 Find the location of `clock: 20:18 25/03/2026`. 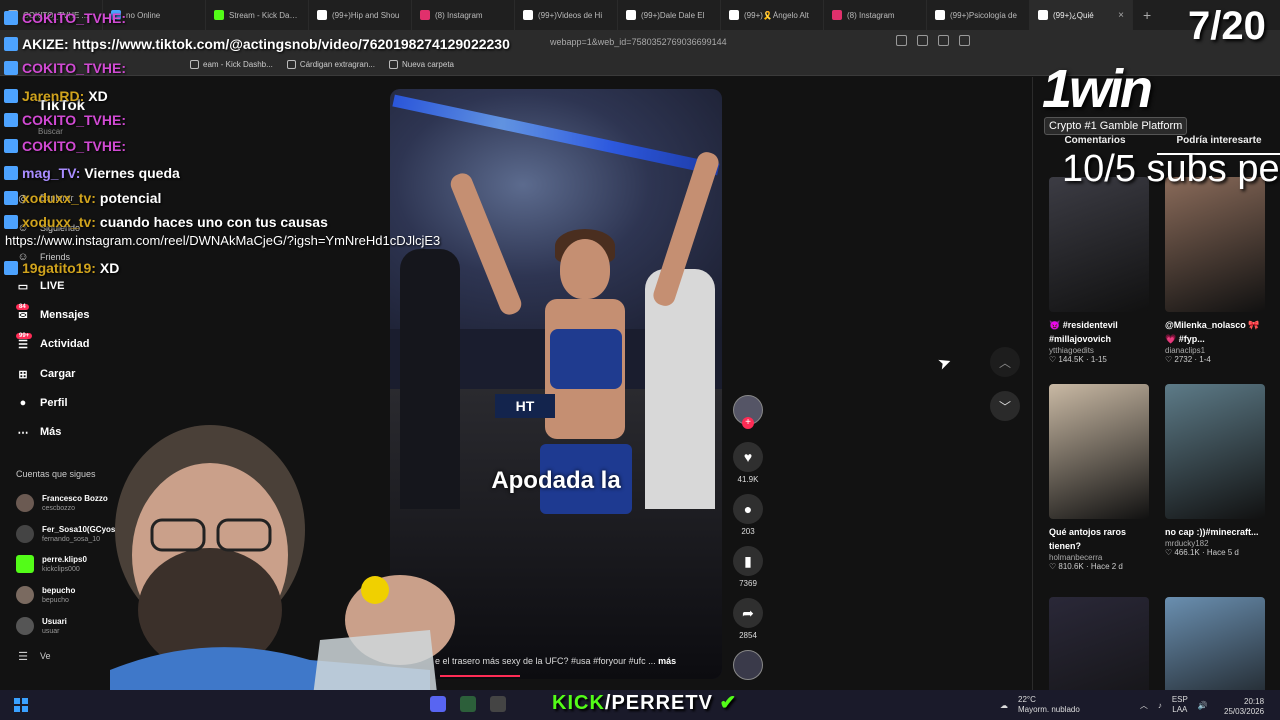

clock: 20:18 25/03/2026 is located at coordinates (1244, 707).